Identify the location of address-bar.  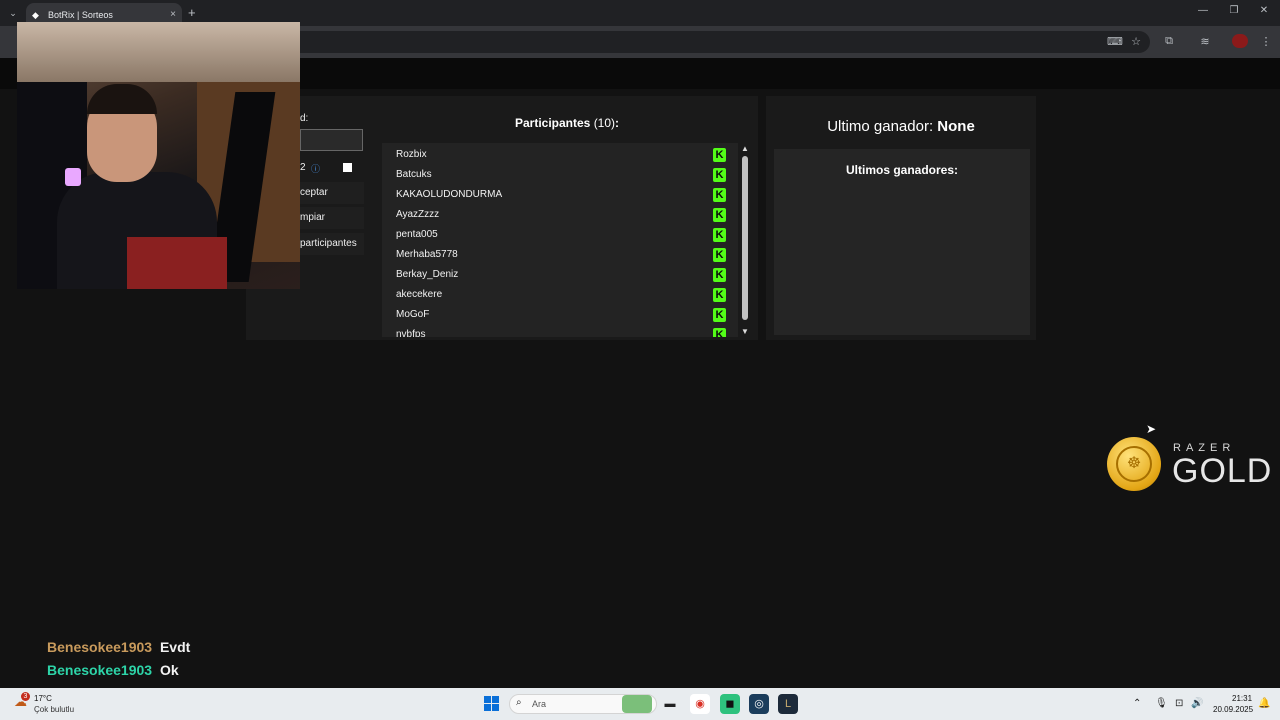
(710, 42).